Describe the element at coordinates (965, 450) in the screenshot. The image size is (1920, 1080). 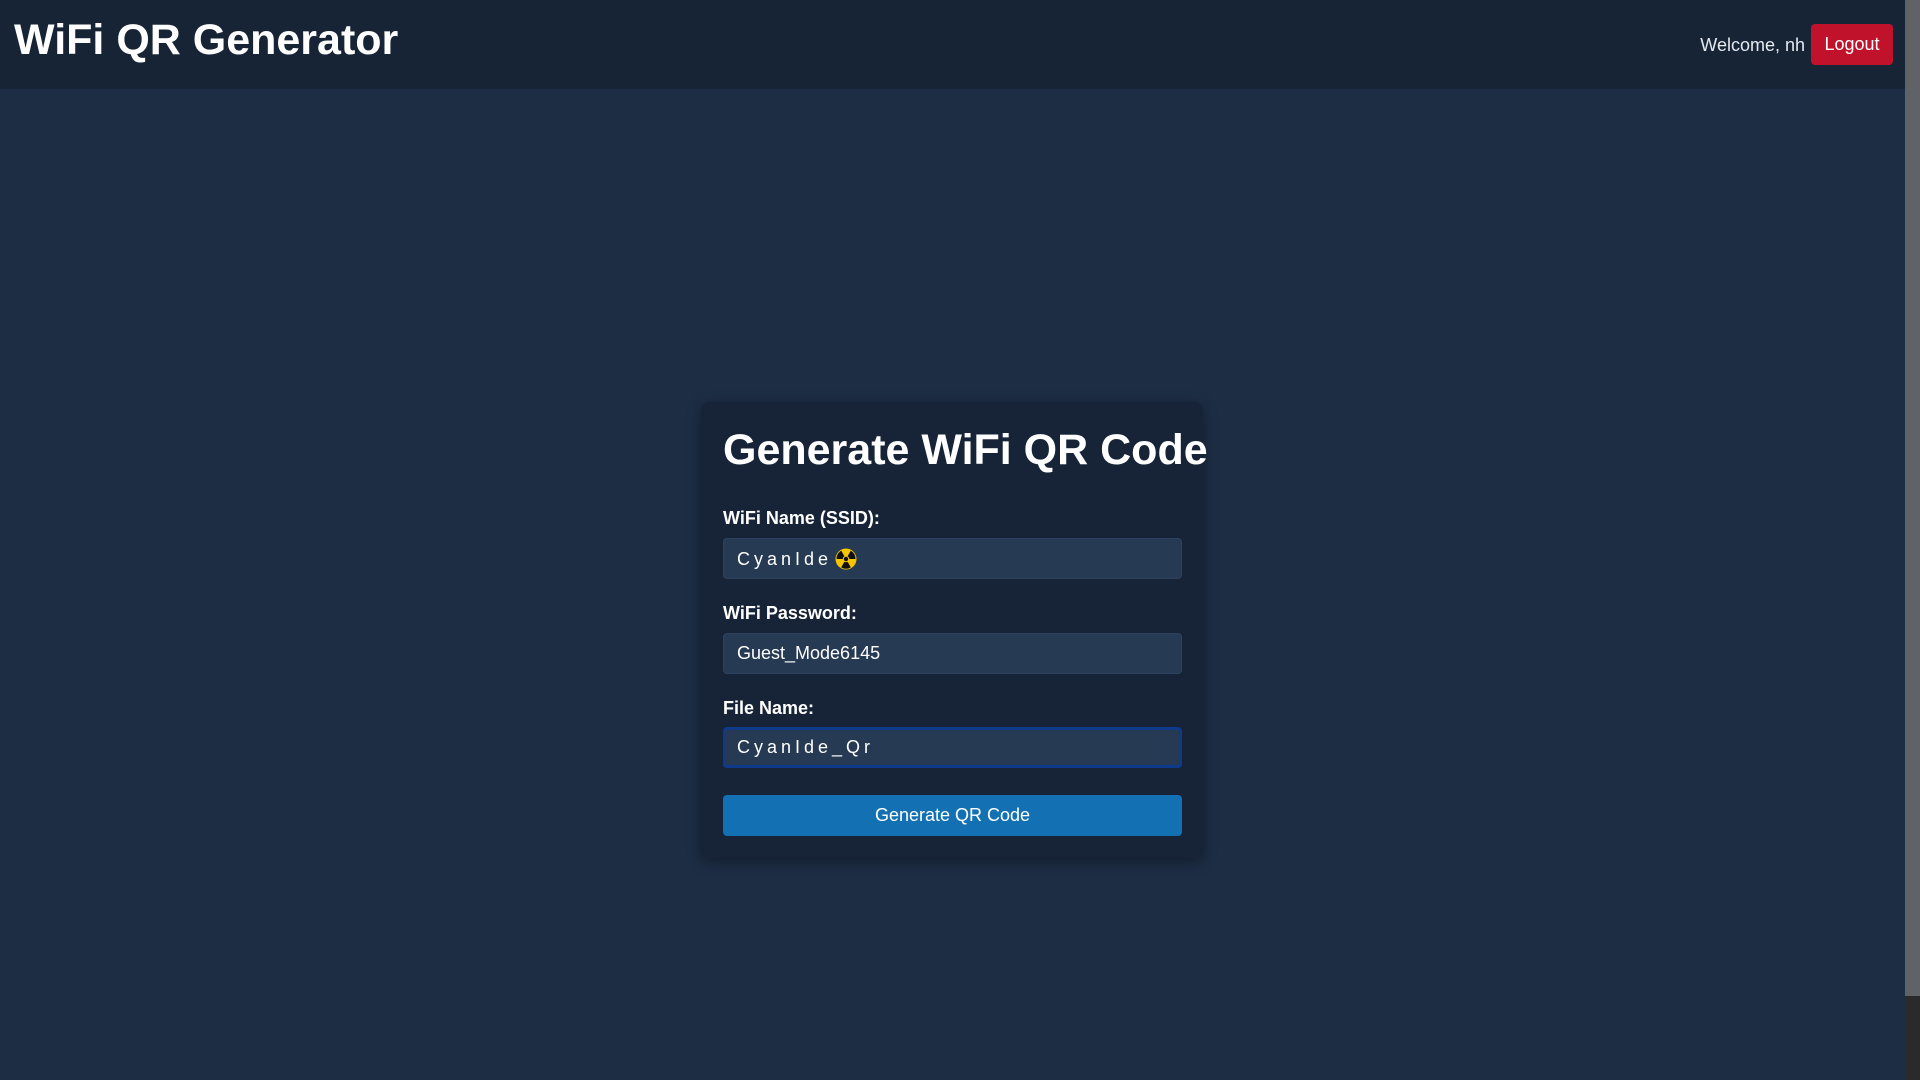
I see `form-title: Generate WiFi QR Code` at that location.